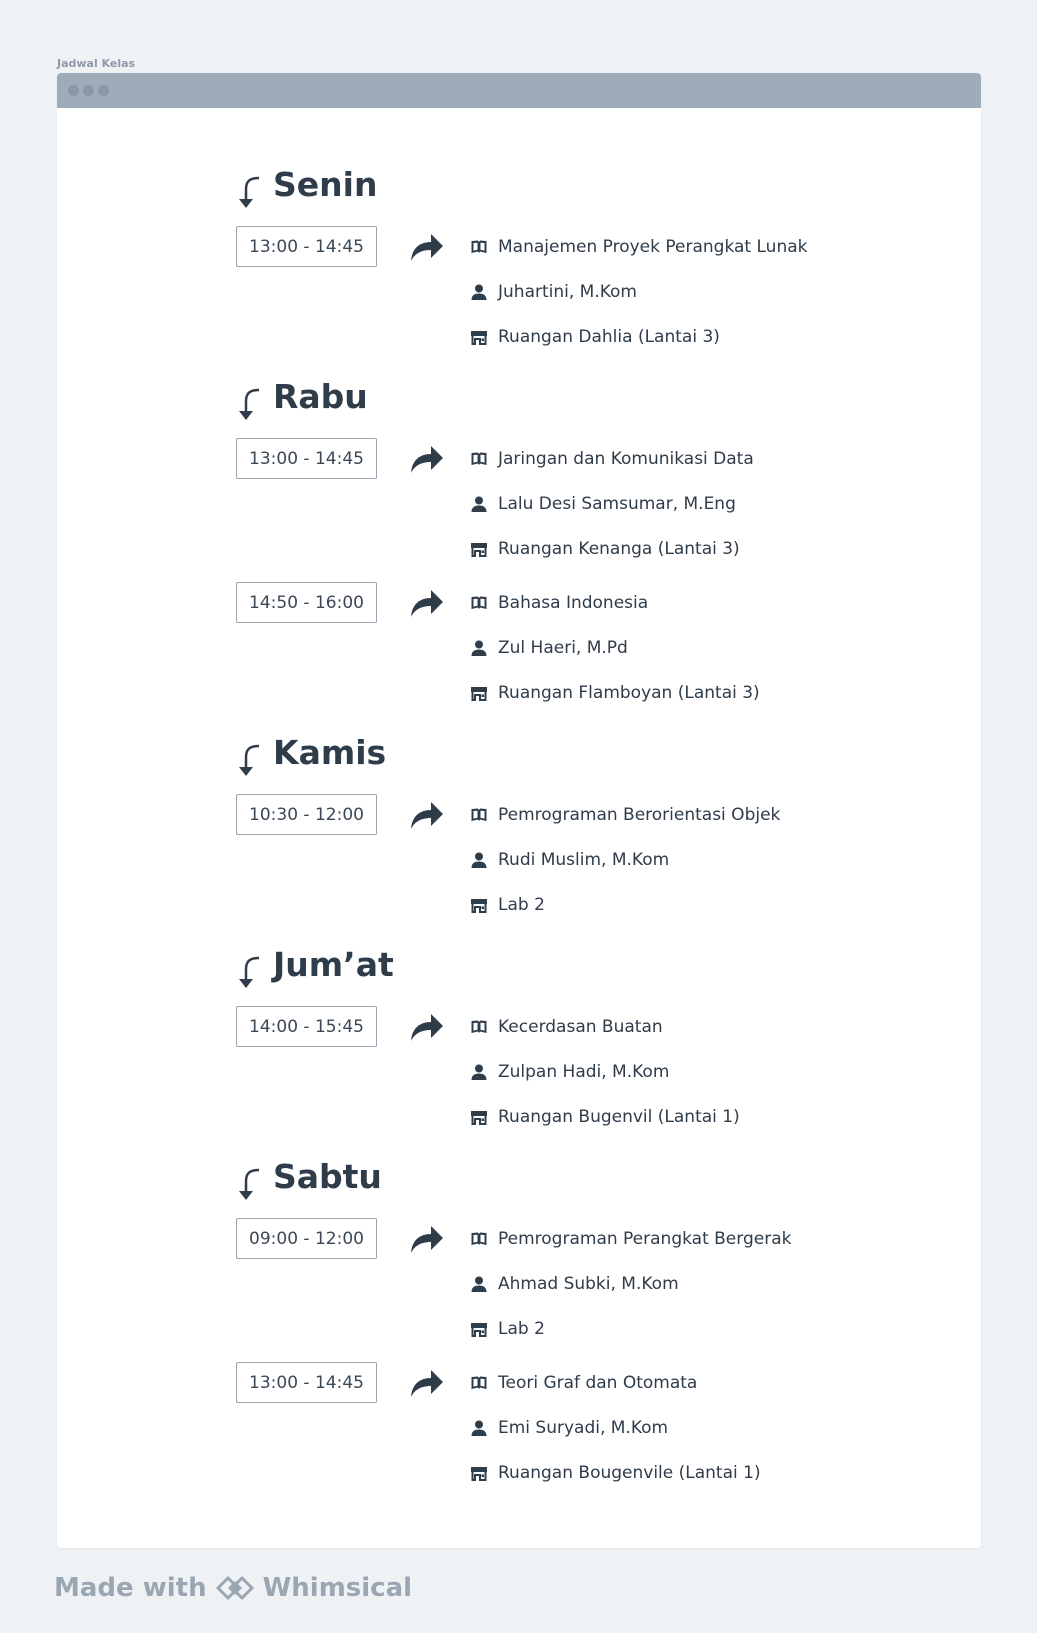 The image size is (1037, 1633). I want to click on time-box: 14:50 - 16:00, so click(306, 602).